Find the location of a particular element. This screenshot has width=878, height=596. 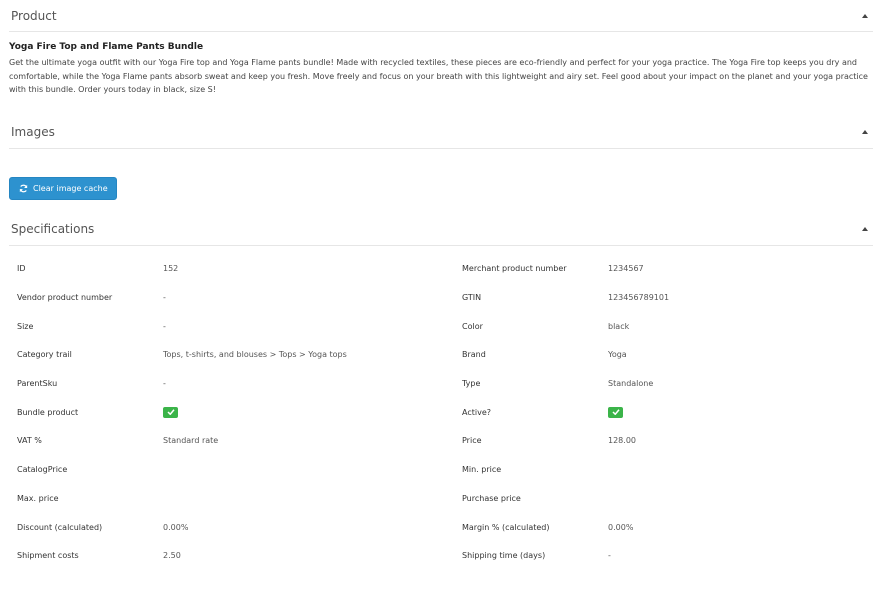

spec-value: 152 is located at coordinates (171, 269).